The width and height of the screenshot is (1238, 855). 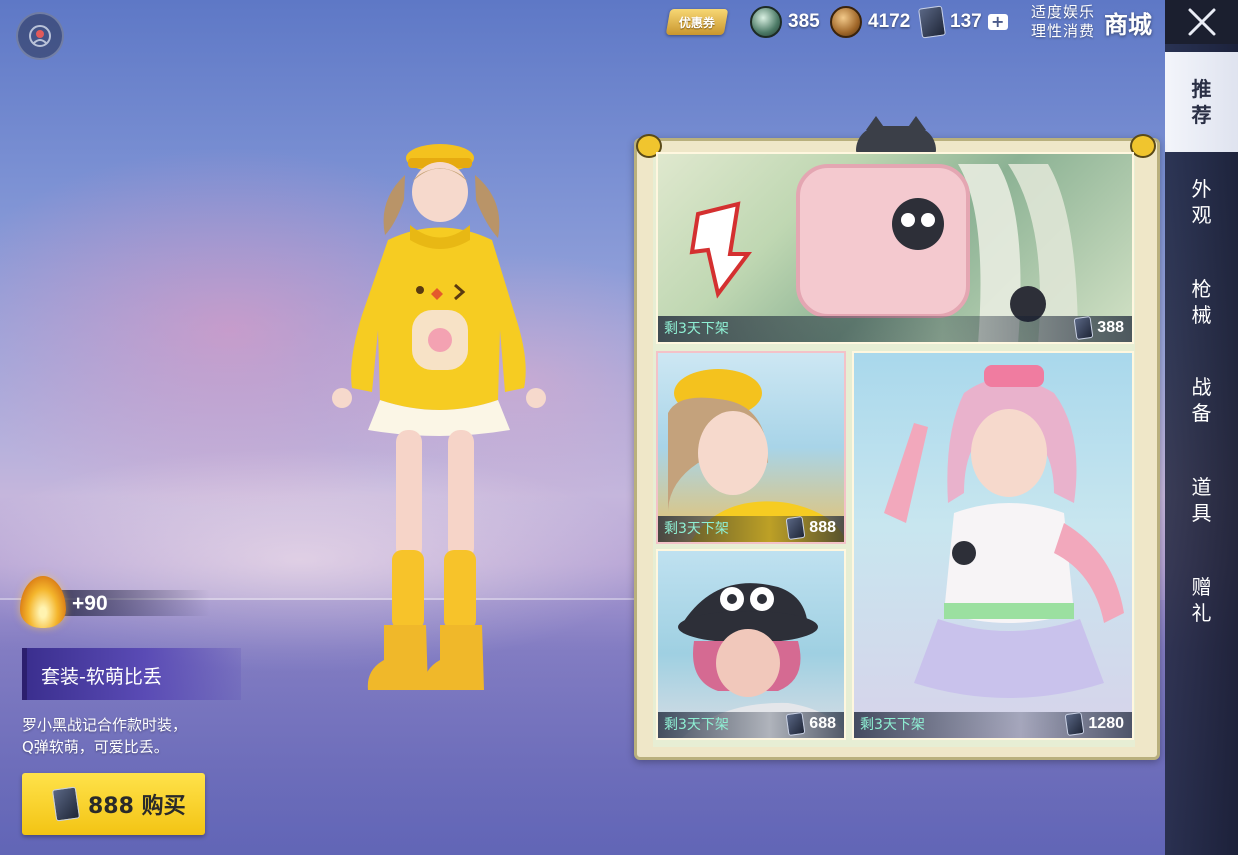 I want to click on currency-bronze: 4172, so click(x=870, y=22).